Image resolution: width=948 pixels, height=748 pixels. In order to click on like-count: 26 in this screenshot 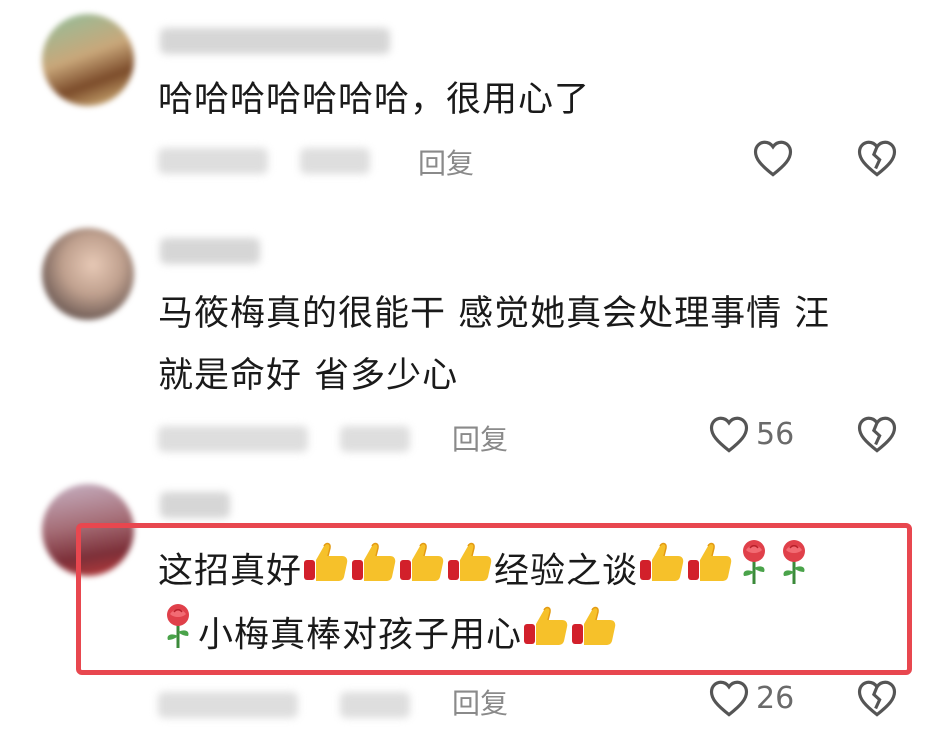, I will do `click(775, 698)`.